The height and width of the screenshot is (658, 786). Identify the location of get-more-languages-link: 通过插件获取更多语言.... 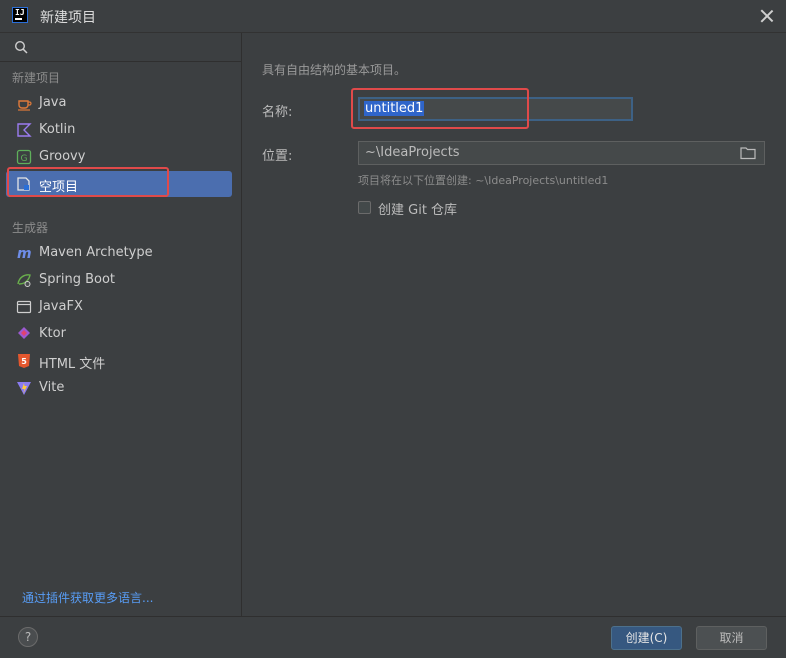
(87, 597).